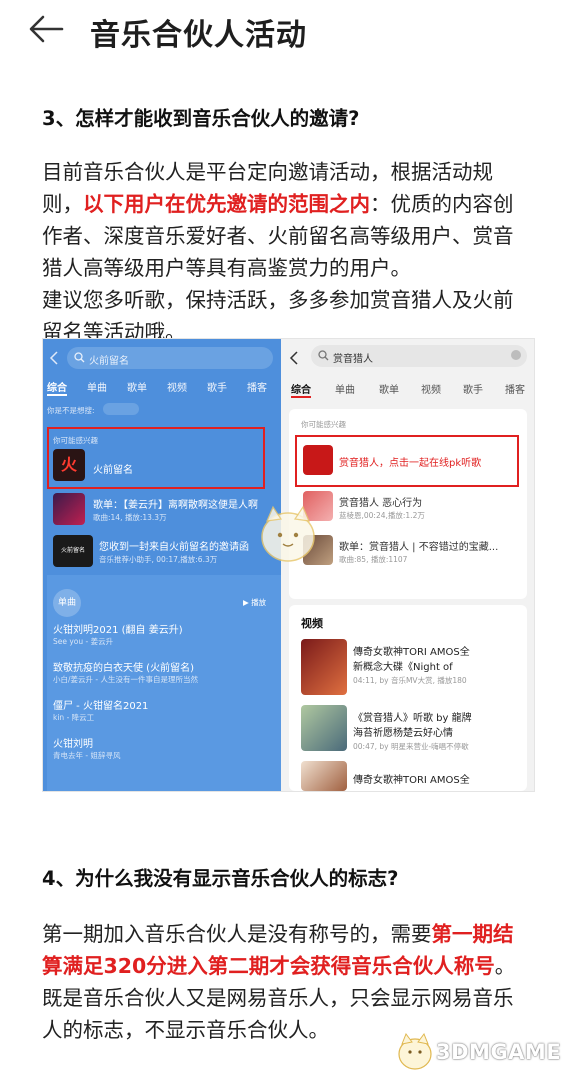 This screenshot has width=573, height=1080. I want to click on answer-4-line: 第一期加入音乐合伙人是没有称号的，需要第一期结, so click(292, 934).